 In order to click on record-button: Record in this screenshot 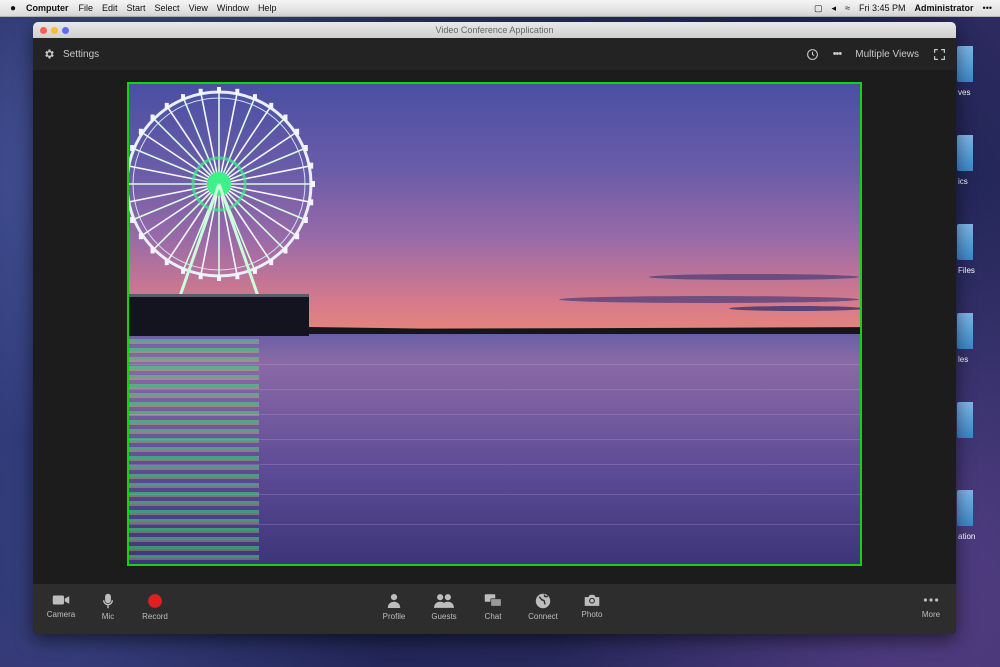, I will do `click(155, 607)`.